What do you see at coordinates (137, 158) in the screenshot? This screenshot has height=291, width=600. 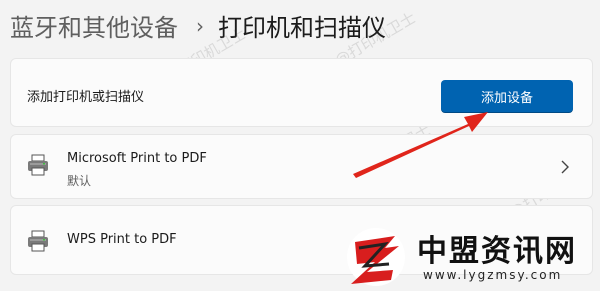 I see `printer-name: Microsoft Print to PDF` at bounding box center [137, 158].